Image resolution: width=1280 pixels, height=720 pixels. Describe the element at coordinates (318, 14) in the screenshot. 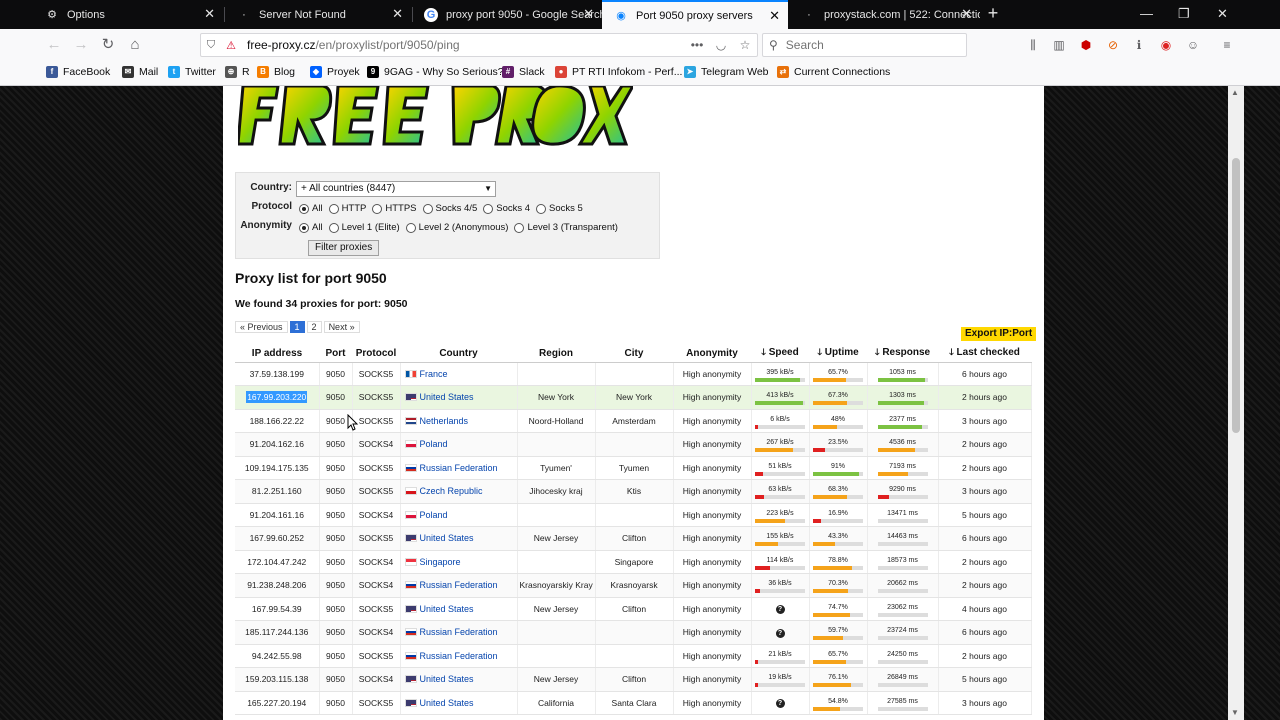

I see `tab-server-not-found: · Server Not Found ✕` at that location.